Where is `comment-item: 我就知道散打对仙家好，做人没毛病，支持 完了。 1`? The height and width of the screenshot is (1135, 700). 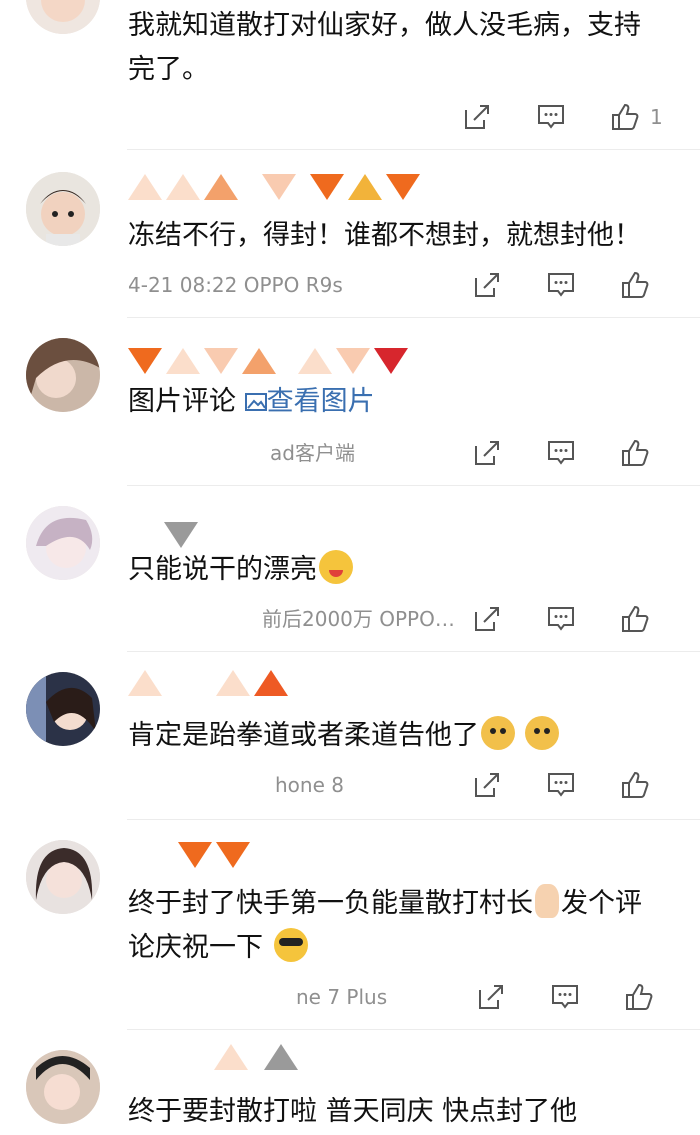 comment-item: 我就知道散打对仙家好，做人没毛病，支持 完了。 1 is located at coordinates (350, 75).